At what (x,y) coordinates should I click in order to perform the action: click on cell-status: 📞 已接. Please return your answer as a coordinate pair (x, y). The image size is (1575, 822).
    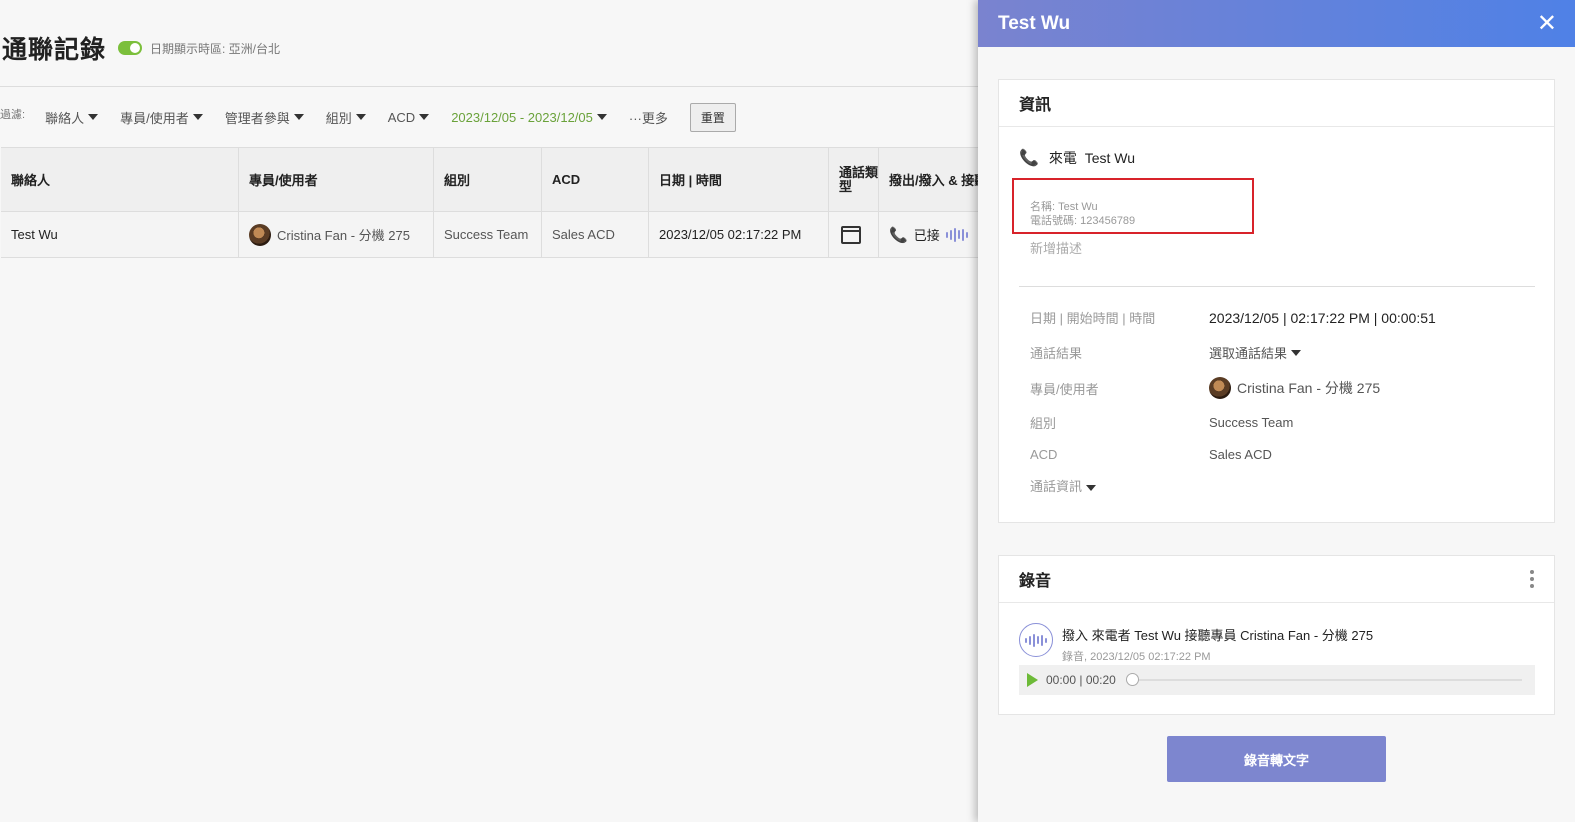
    Looking at the image, I should click on (928, 234).